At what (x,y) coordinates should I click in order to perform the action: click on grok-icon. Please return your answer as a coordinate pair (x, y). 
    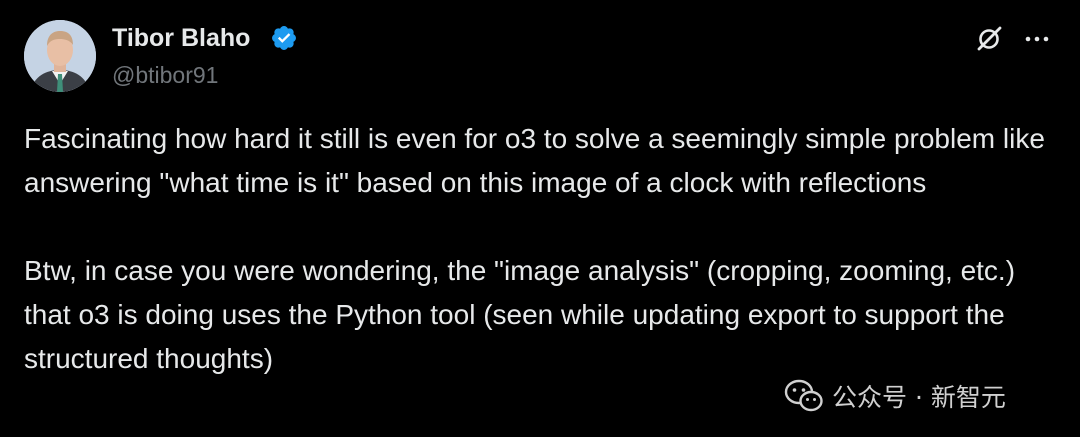
    Looking at the image, I should click on (989, 39).